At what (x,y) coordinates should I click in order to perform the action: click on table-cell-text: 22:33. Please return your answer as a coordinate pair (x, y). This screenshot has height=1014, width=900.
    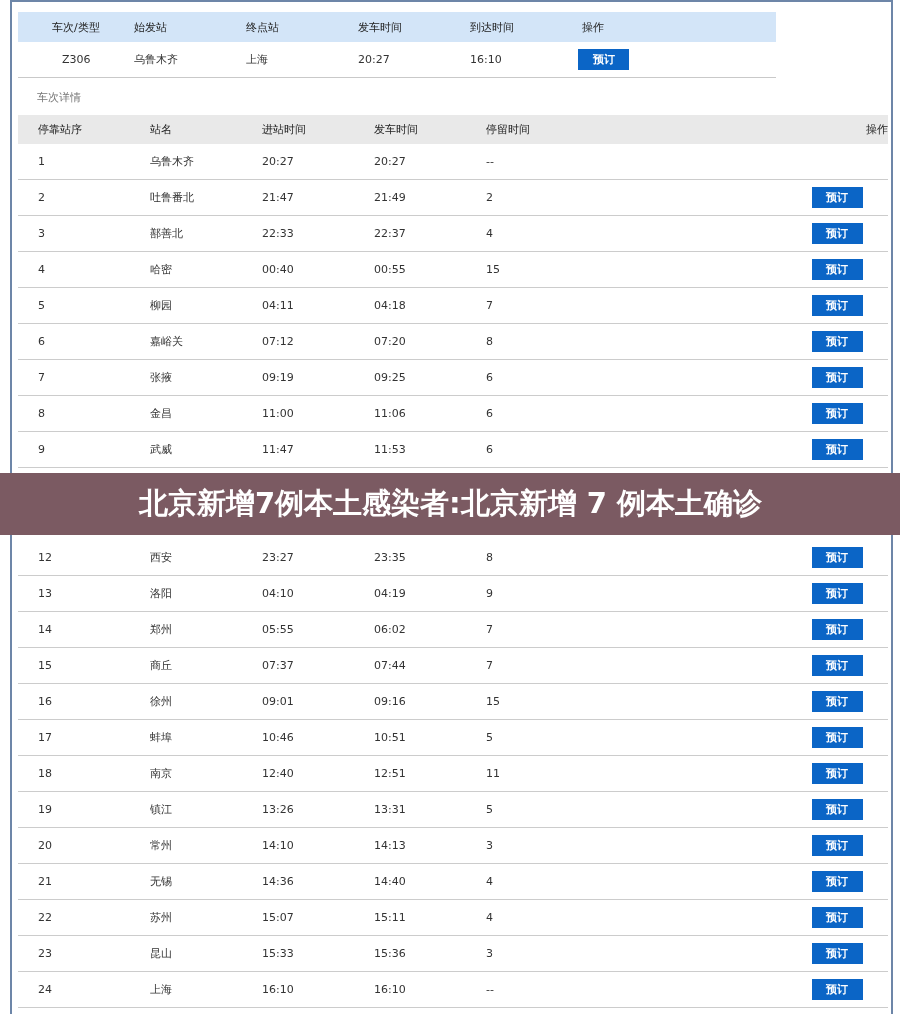
    Looking at the image, I should click on (278, 233).